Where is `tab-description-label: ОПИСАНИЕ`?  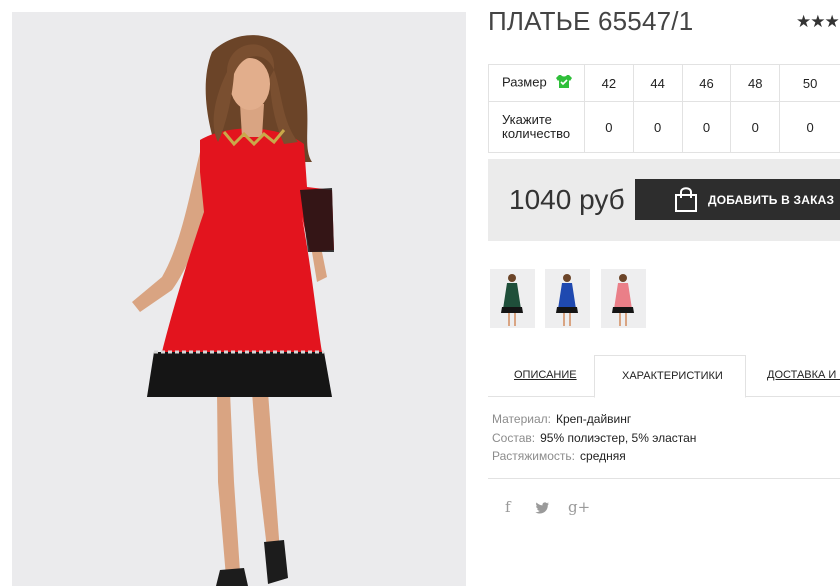
tab-description-label: ОПИСАНИЕ is located at coordinates (545, 375).